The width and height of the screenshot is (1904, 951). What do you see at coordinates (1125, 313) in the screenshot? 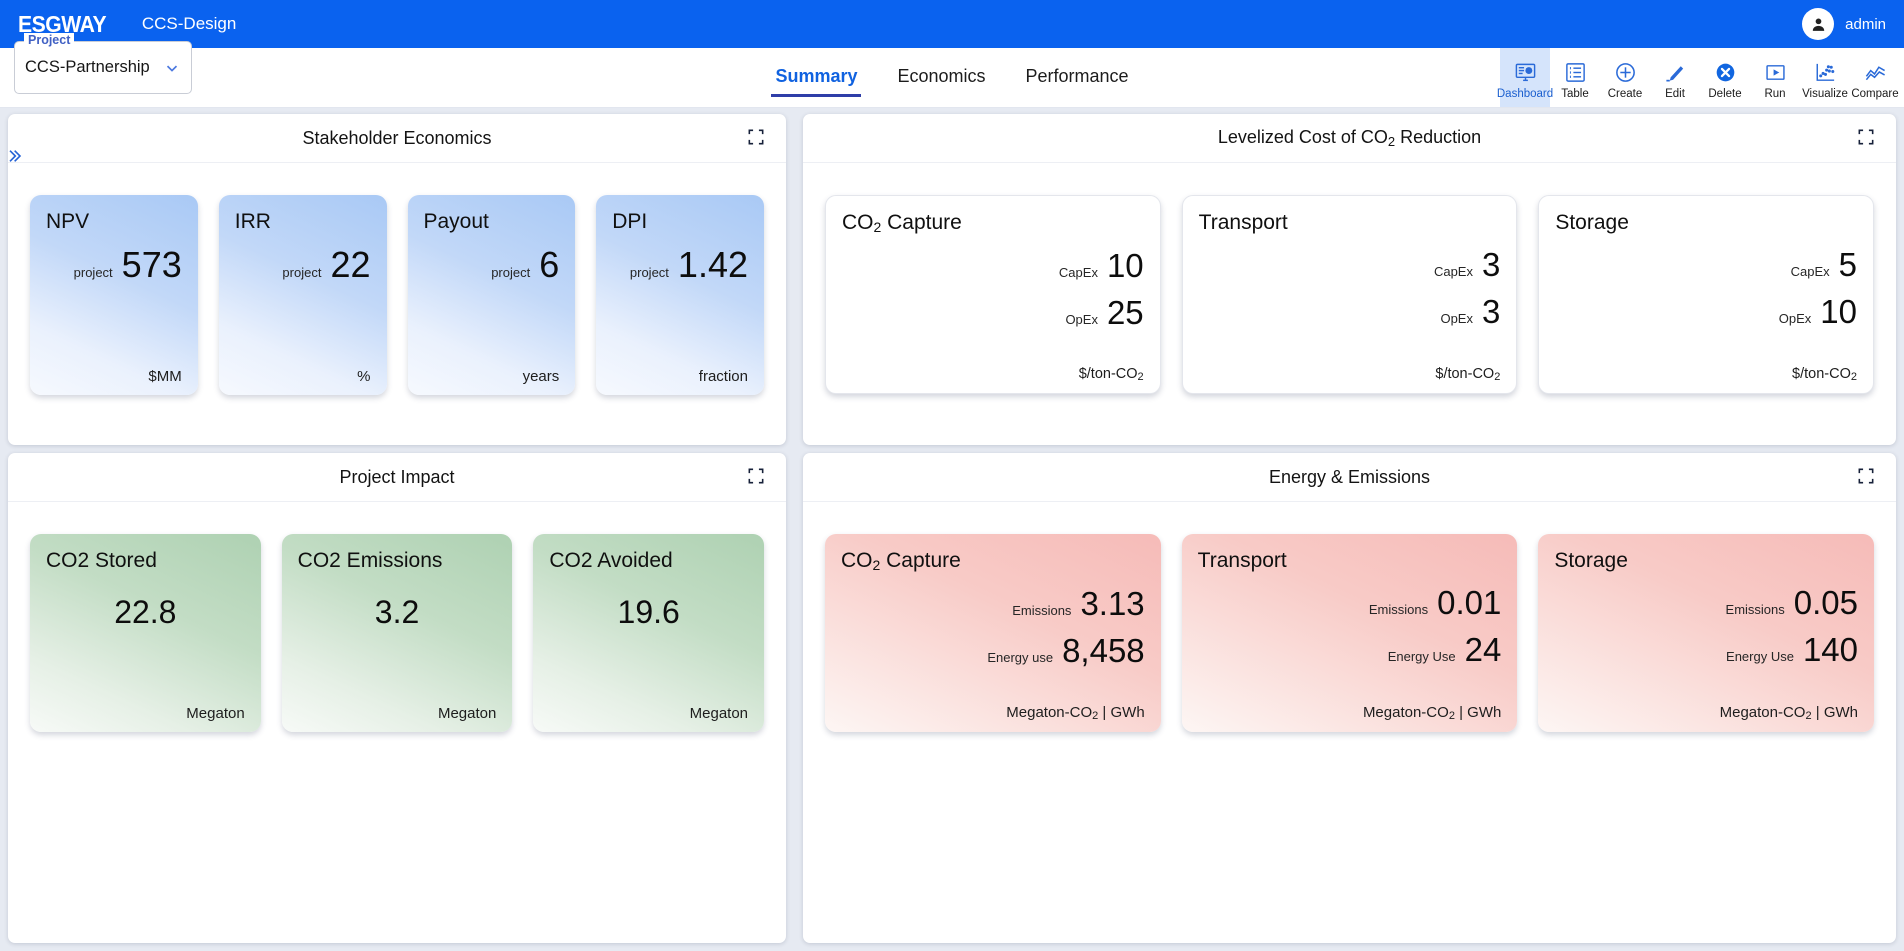
I see `metric-value: 25` at bounding box center [1125, 313].